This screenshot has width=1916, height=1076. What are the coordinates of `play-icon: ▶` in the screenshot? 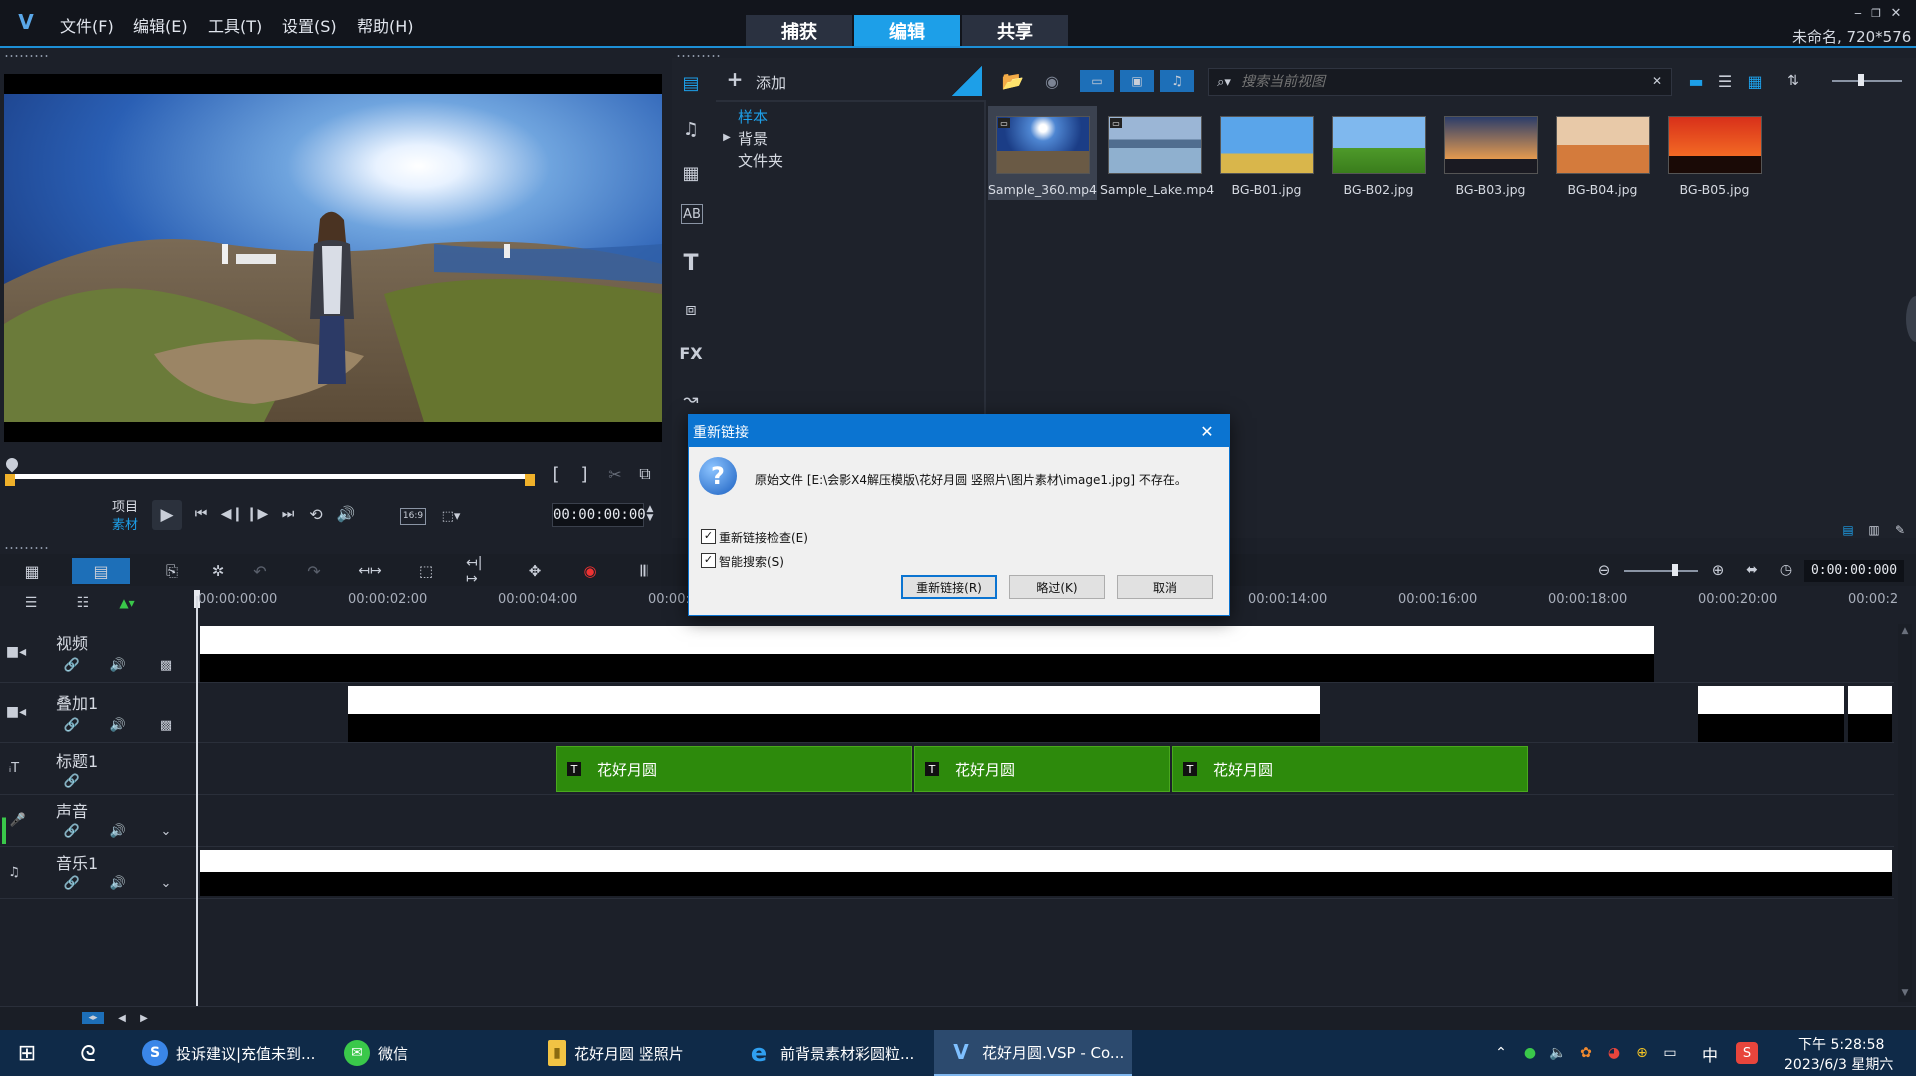 It's located at (167, 515).